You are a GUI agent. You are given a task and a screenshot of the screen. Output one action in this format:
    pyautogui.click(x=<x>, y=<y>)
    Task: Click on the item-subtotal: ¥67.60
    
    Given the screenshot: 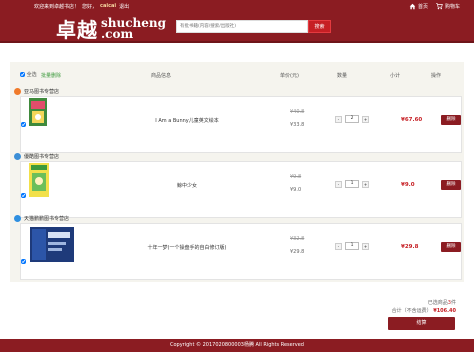 What is the action you would take?
    pyautogui.click(x=412, y=120)
    